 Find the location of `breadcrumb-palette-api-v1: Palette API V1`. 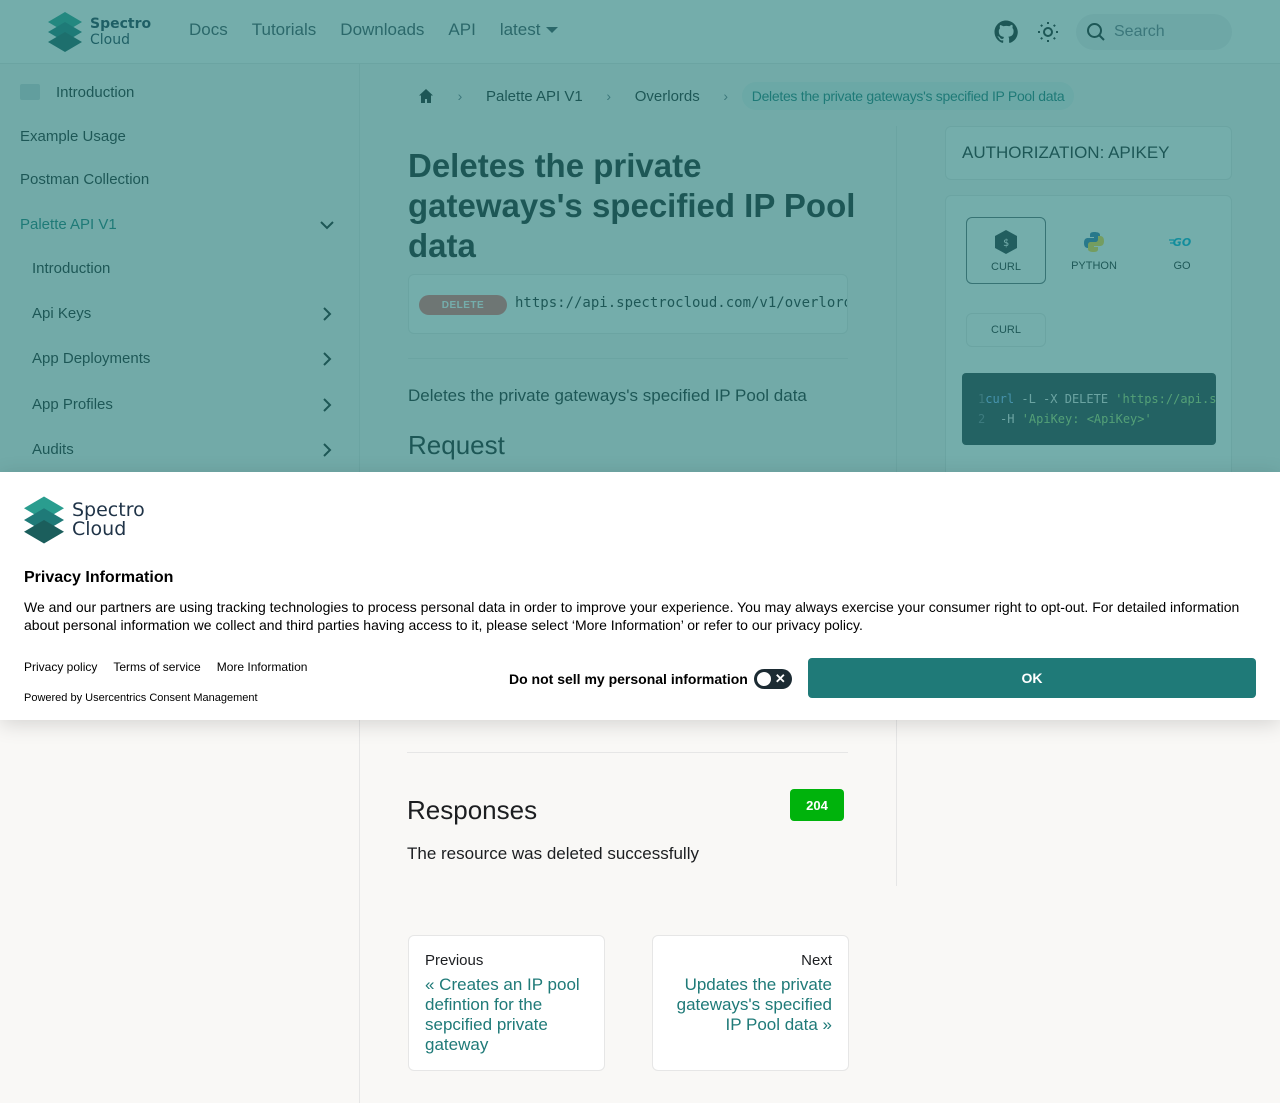

breadcrumb-palette-api-v1: Palette API V1 is located at coordinates (534, 96).